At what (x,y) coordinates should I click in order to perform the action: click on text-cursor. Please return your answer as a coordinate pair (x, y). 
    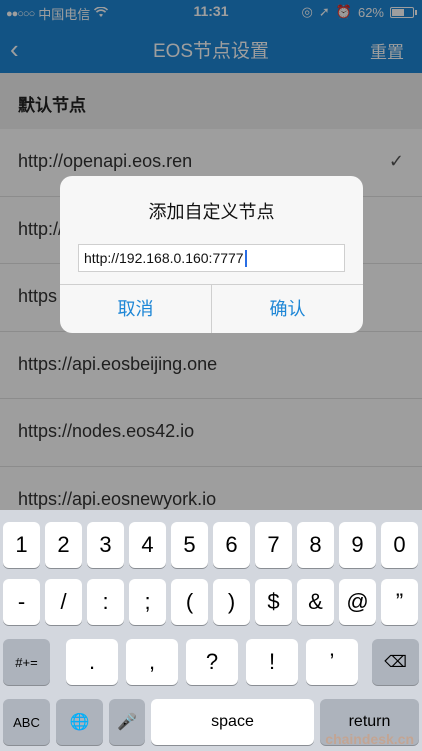
    Looking at the image, I should click on (245, 258).